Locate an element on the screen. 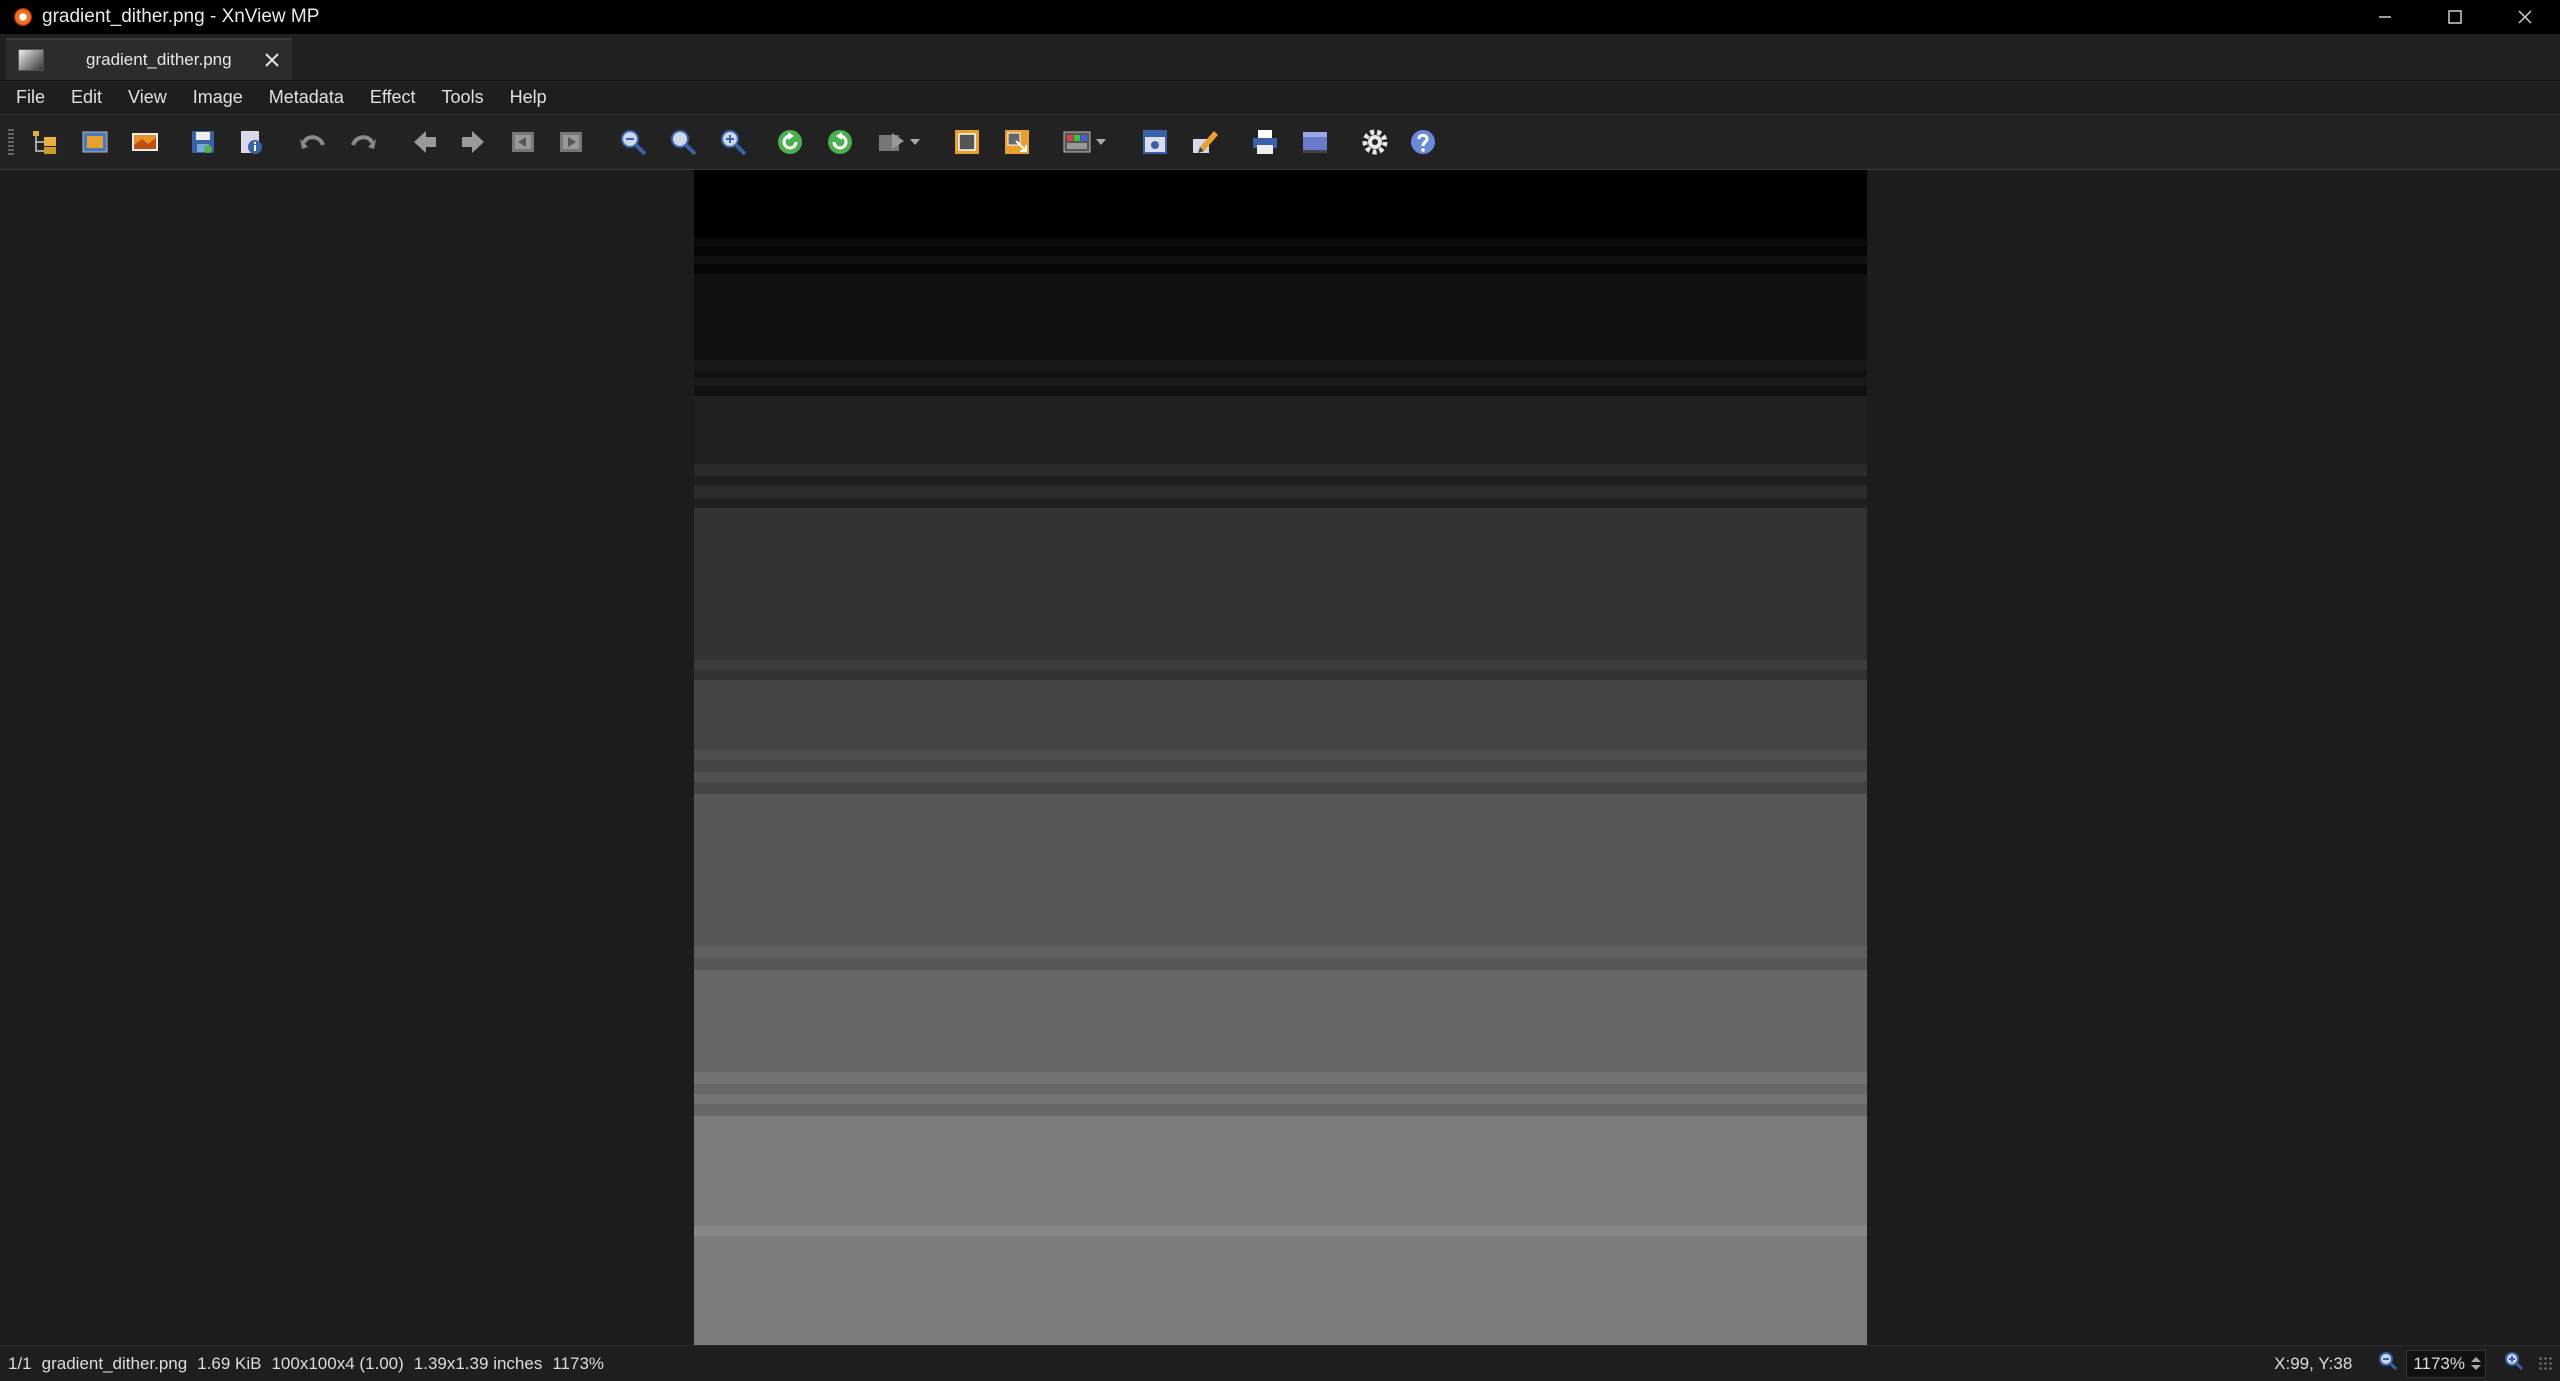 The width and height of the screenshot is (2560, 1381). toolbar is located at coordinates (1280, 142).